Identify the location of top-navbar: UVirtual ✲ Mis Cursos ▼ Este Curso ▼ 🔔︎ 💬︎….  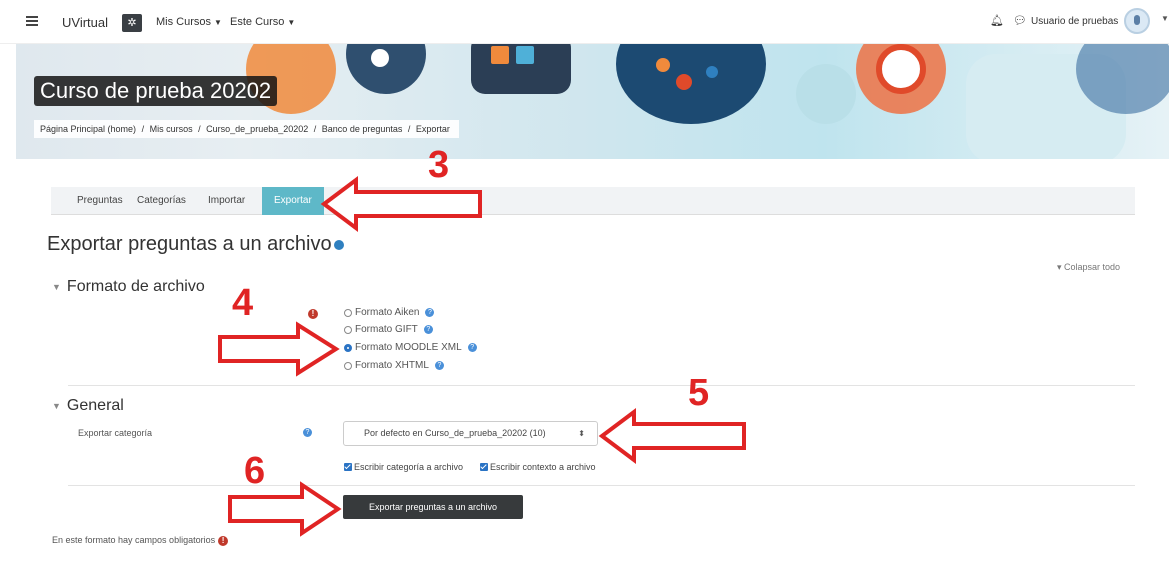
(584, 22).